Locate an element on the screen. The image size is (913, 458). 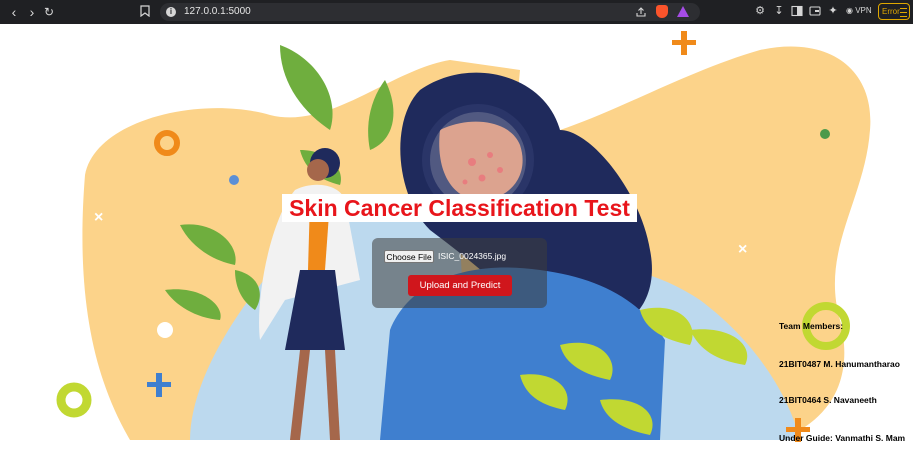
upload-form is located at coordinates (459, 273).